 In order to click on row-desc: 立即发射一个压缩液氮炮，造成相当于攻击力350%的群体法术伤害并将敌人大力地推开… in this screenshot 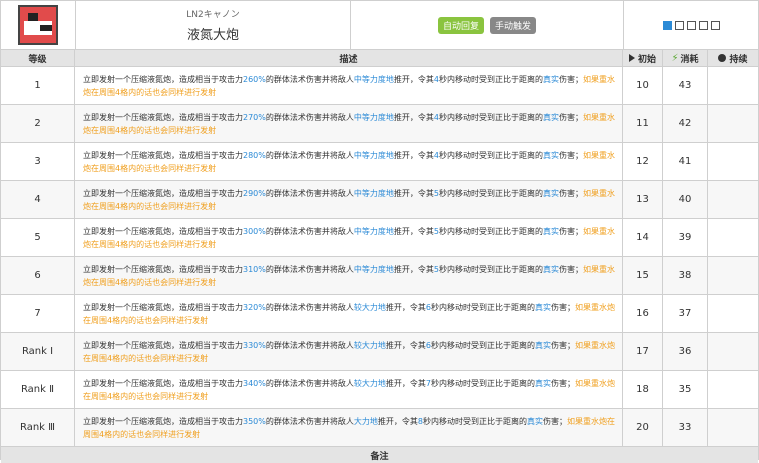, I will do `click(349, 427)`.